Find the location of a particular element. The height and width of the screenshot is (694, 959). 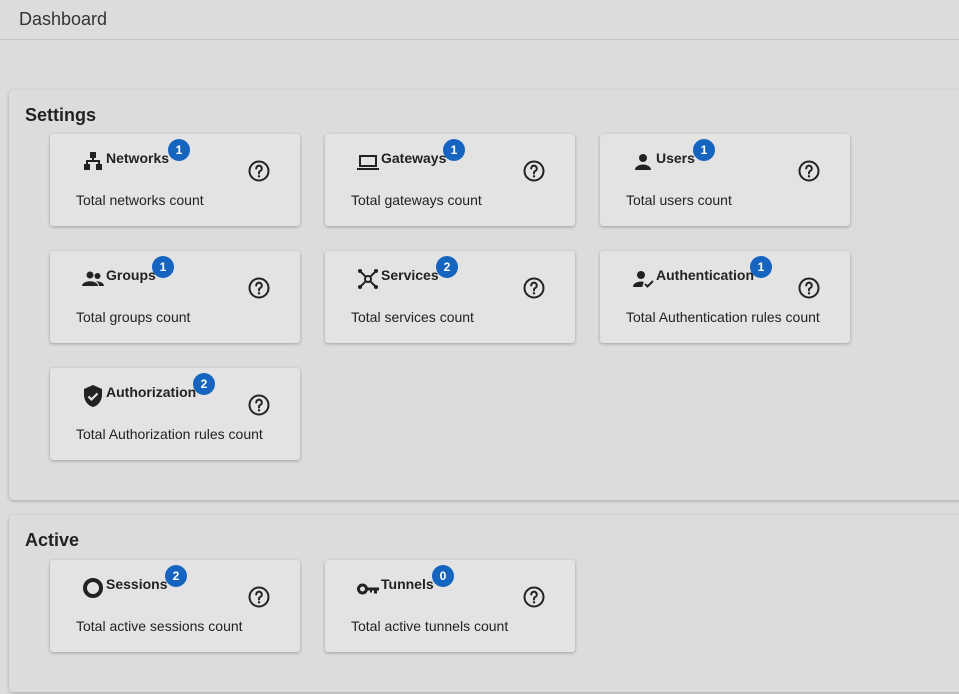

groups-count-badge: 1 is located at coordinates (163, 267).